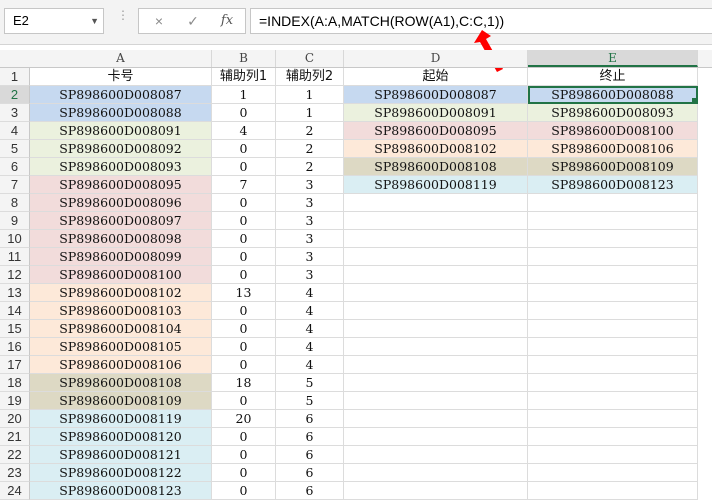 This screenshot has height=504, width=712. I want to click on cell-c17: 4, so click(310, 365).